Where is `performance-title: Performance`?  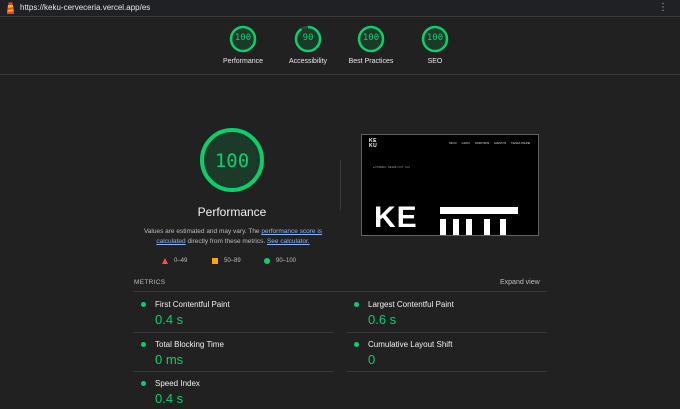 performance-title: Performance is located at coordinates (232, 212).